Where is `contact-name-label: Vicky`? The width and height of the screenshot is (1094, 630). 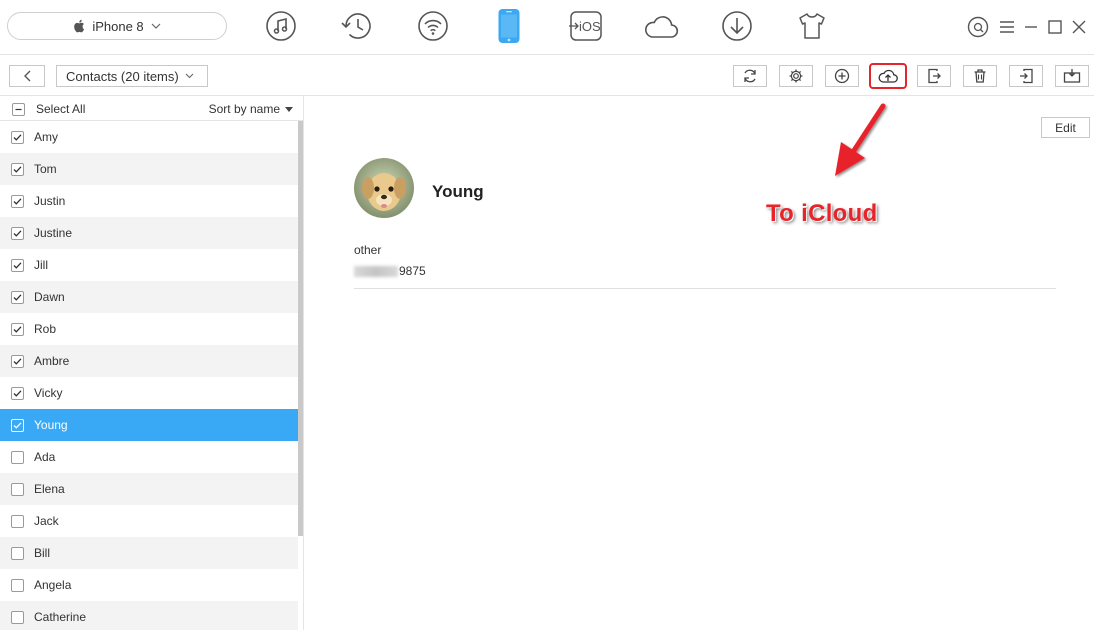 contact-name-label: Vicky is located at coordinates (48, 393).